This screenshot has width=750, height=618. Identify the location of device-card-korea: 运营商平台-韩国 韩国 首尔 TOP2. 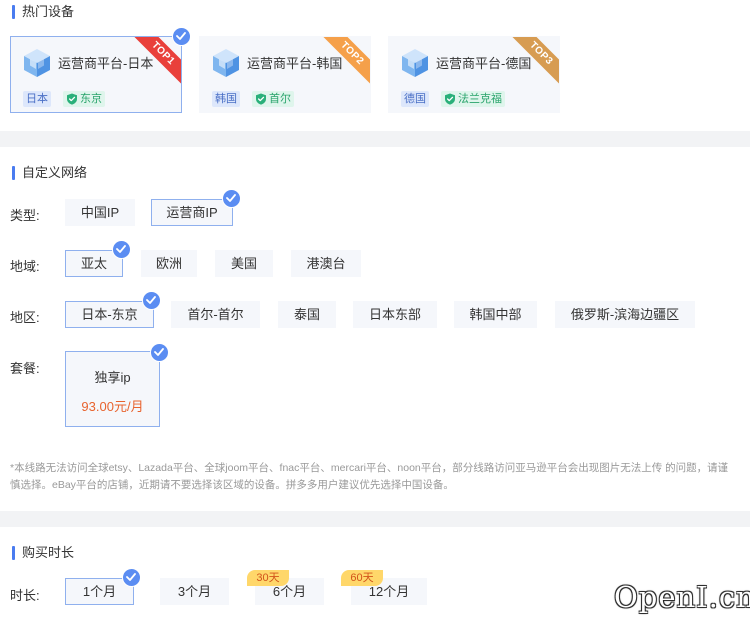
(285, 74).